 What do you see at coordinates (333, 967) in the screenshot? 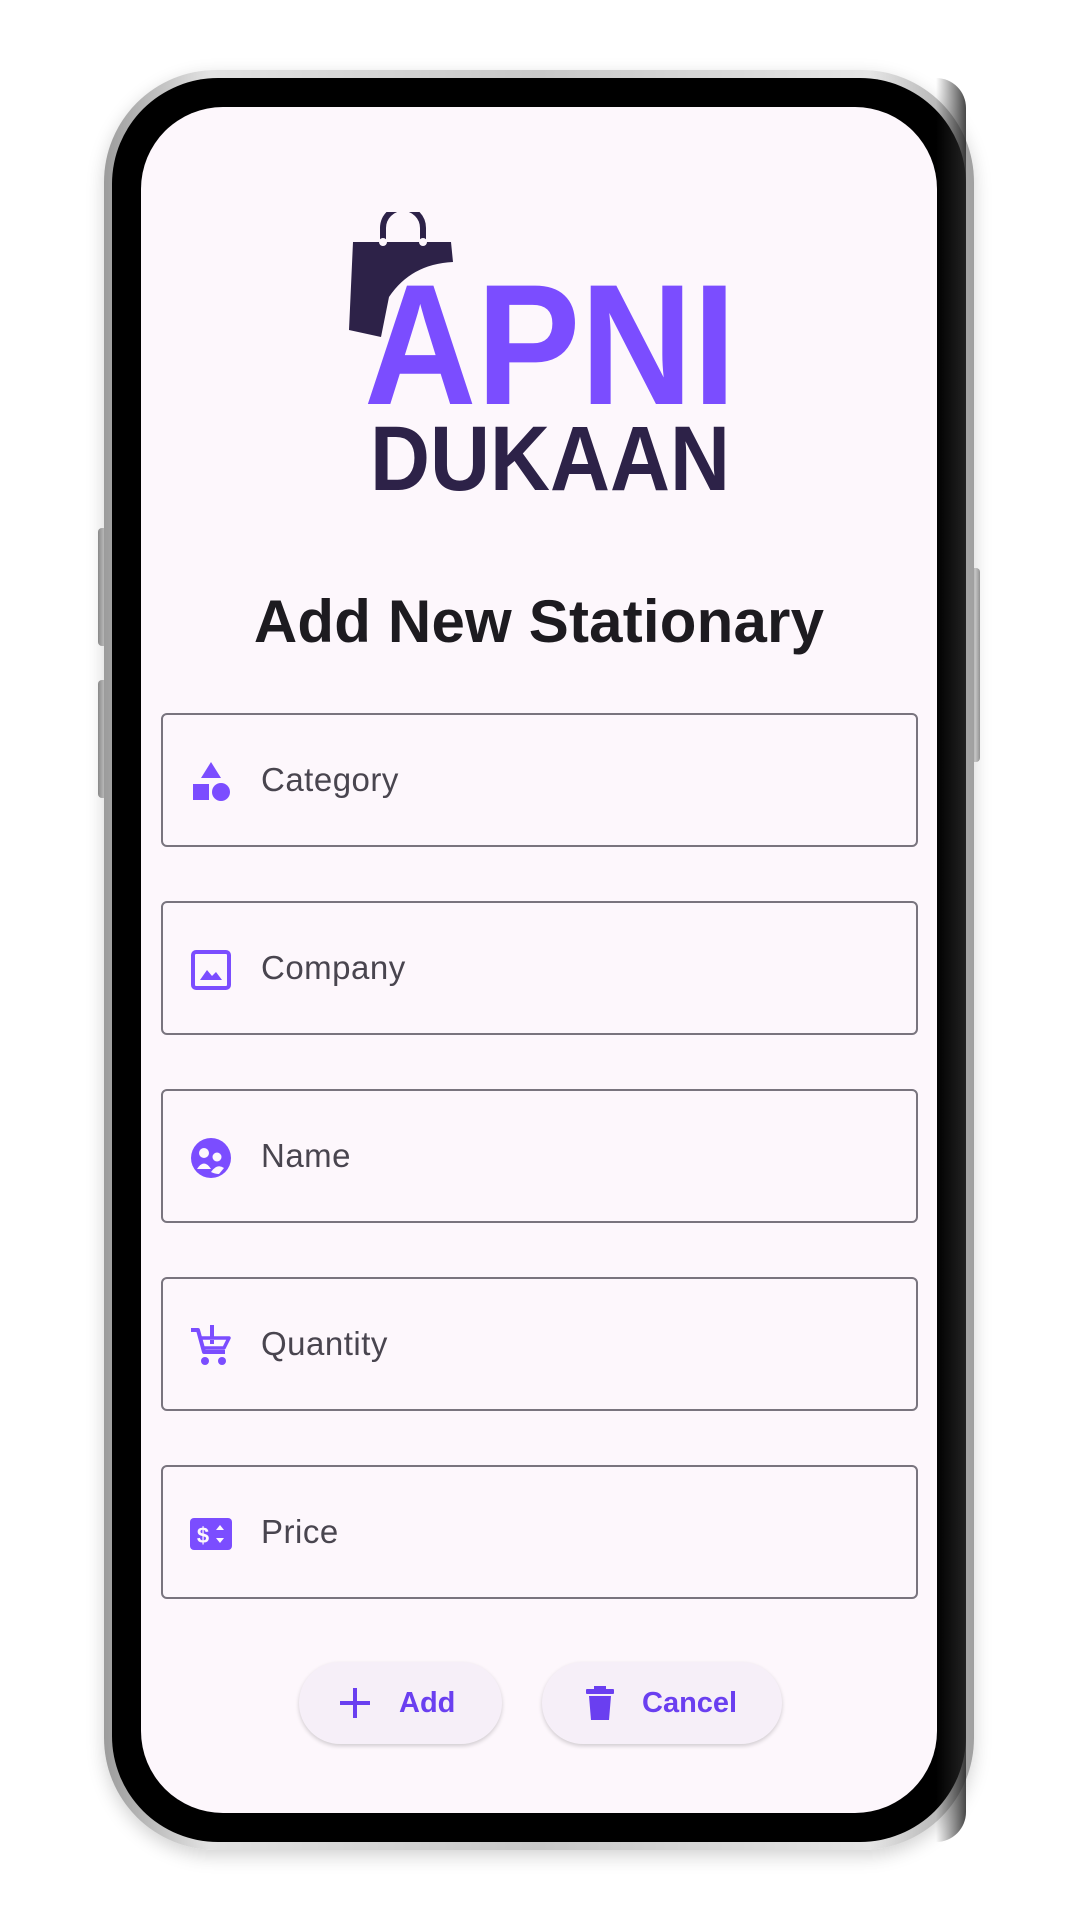
I see `company-label: Company` at bounding box center [333, 967].